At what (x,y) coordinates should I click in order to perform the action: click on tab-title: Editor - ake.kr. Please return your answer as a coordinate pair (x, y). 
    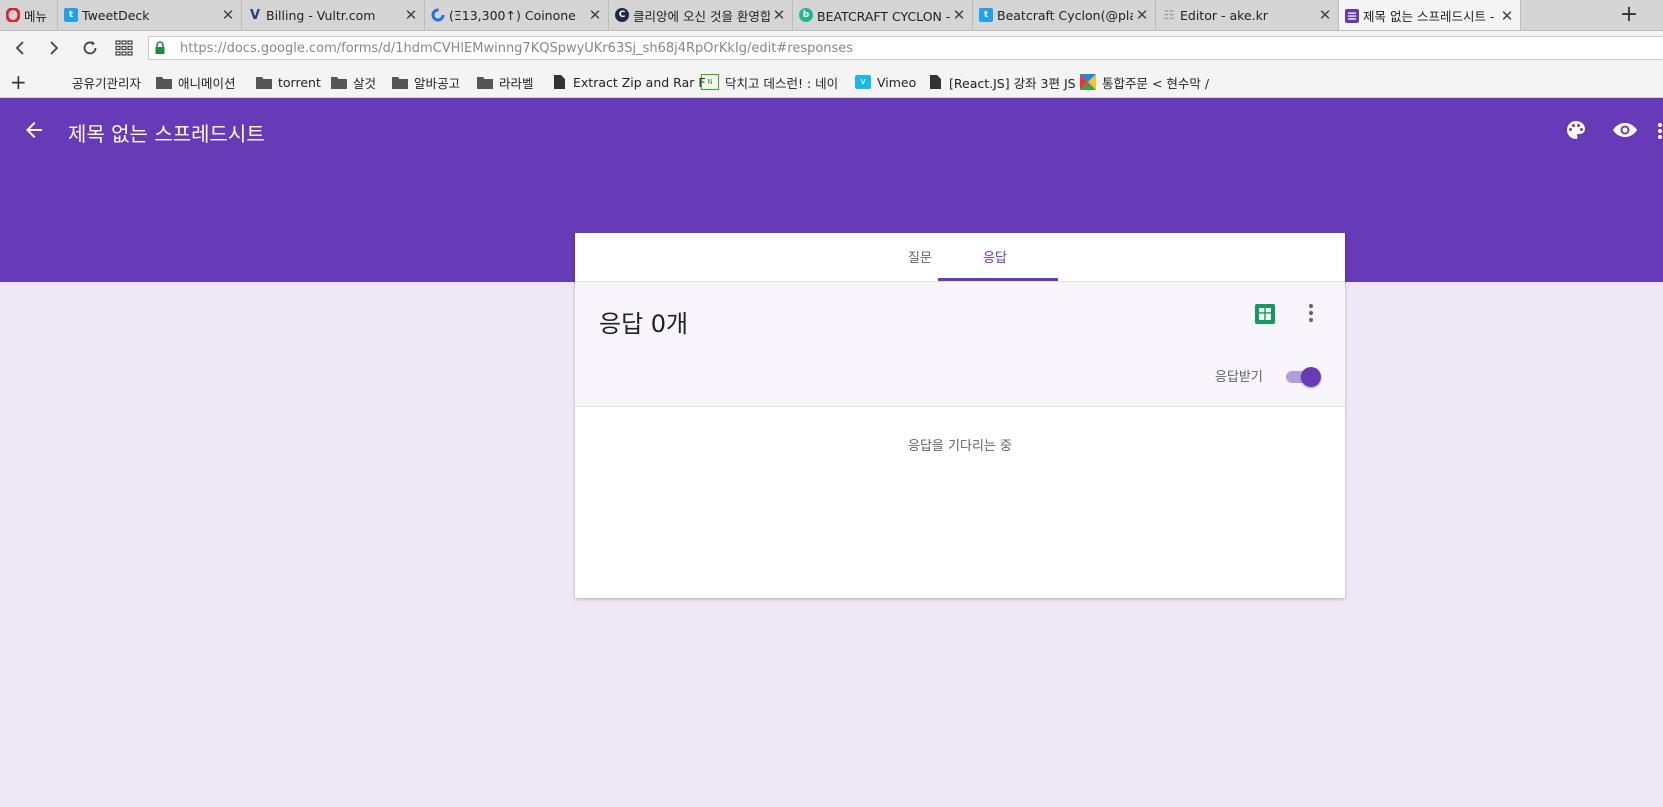
    Looking at the image, I should click on (1224, 15).